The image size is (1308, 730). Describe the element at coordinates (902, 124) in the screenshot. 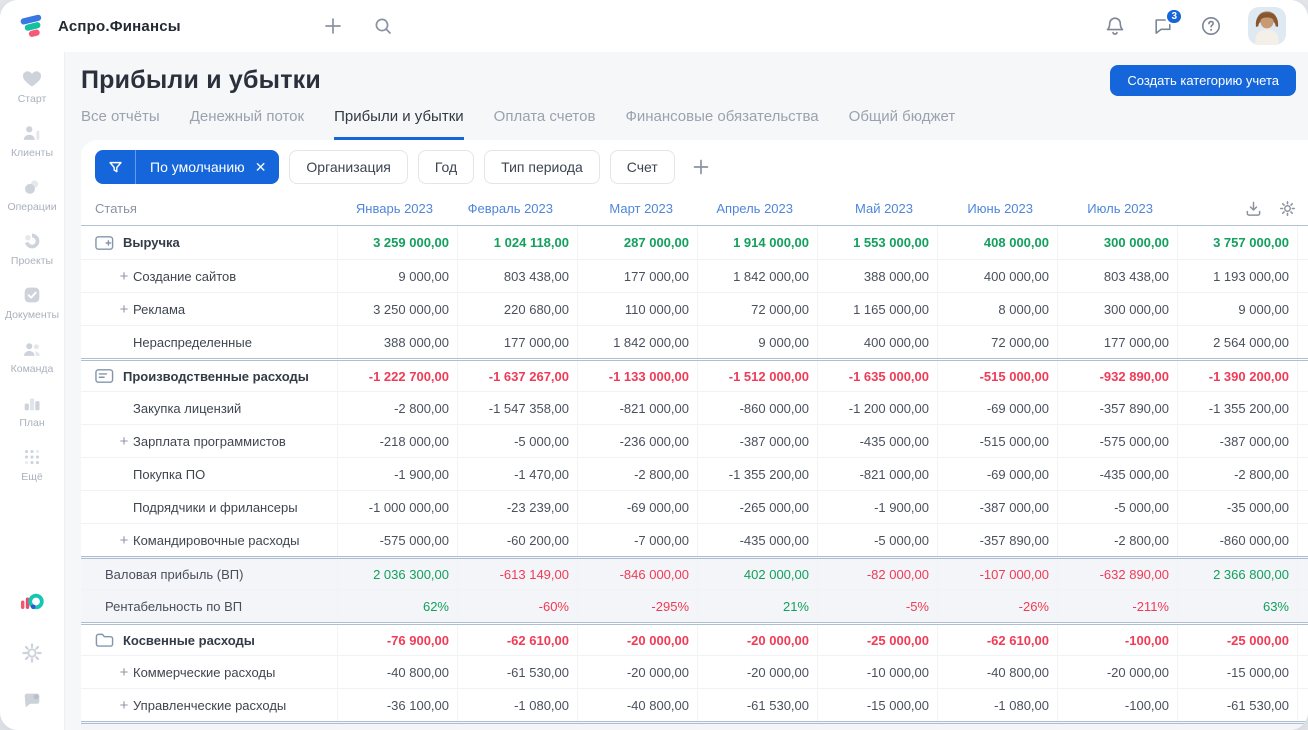

I see `tab-budget: Общий бюджет` at that location.